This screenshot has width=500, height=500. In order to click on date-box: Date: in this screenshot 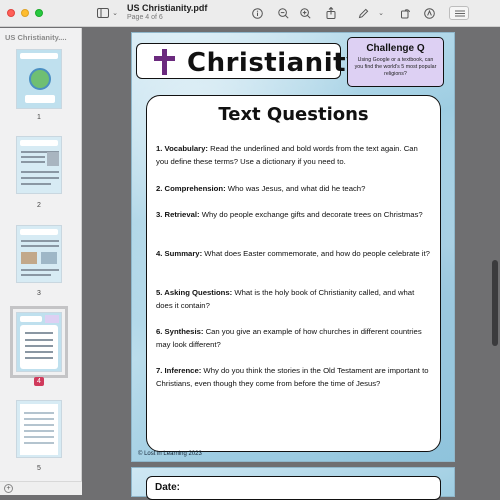, I will do `click(293, 488)`.